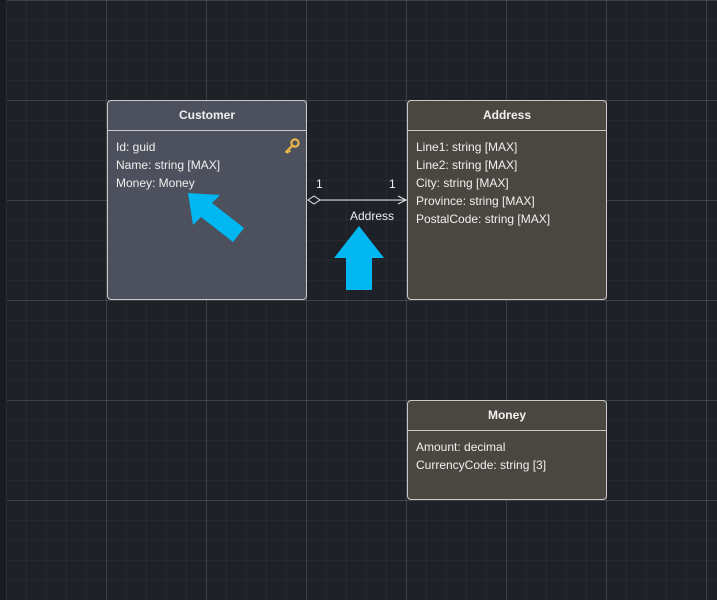 This screenshot has height=600, width=717. Describe the element at coordinates (507, 183) in the screenshot. I see `property-city: City: string [MAX]` at that location.